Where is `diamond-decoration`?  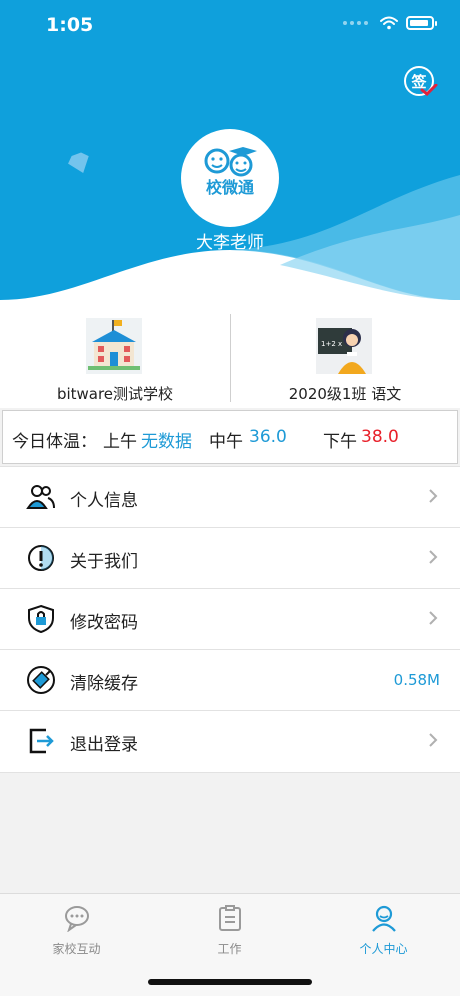
diamond-decoration is located at coordinates (78, 163).